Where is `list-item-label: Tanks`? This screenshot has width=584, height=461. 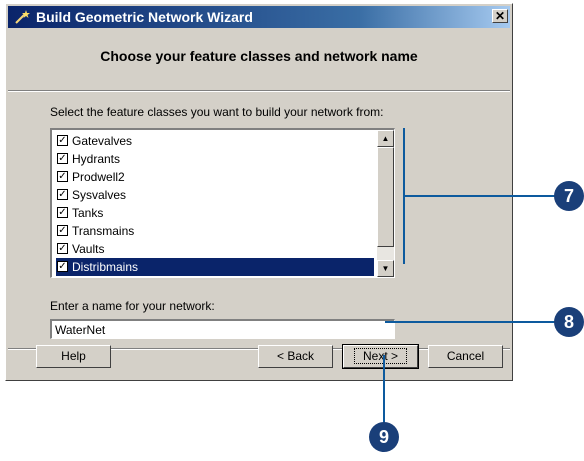 list-item-label: Tanks is located at coordinates (88, 213).